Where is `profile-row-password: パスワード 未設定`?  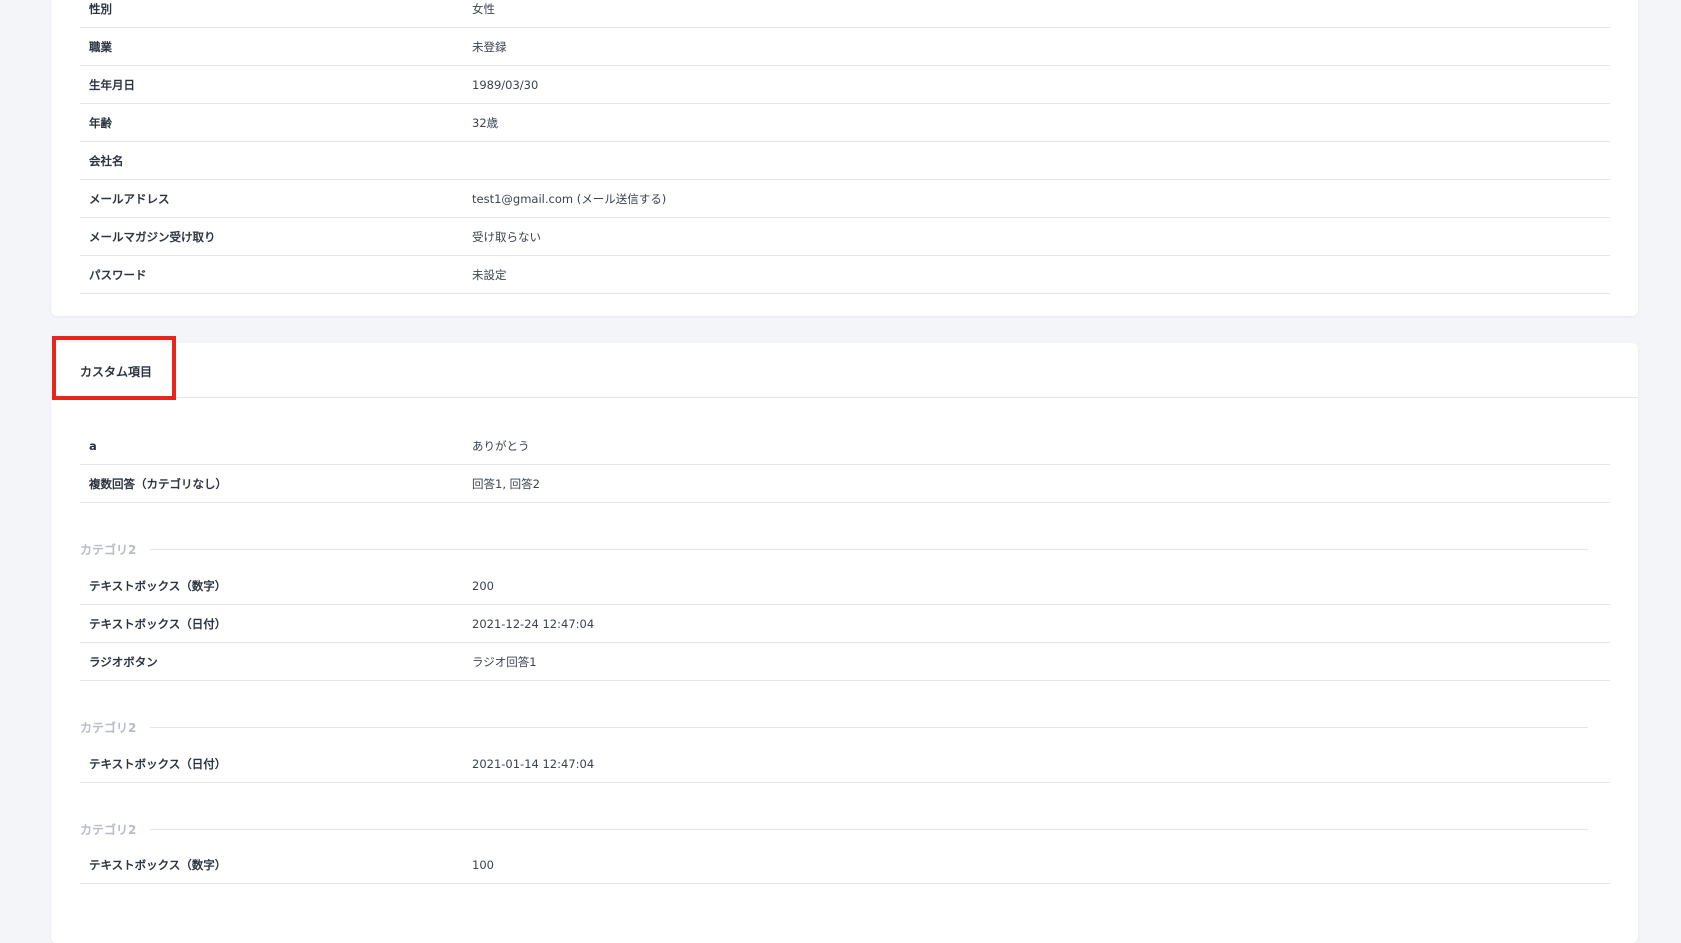 profile-row-password: パスワード 未設定 is located at coordinates (845, 275).